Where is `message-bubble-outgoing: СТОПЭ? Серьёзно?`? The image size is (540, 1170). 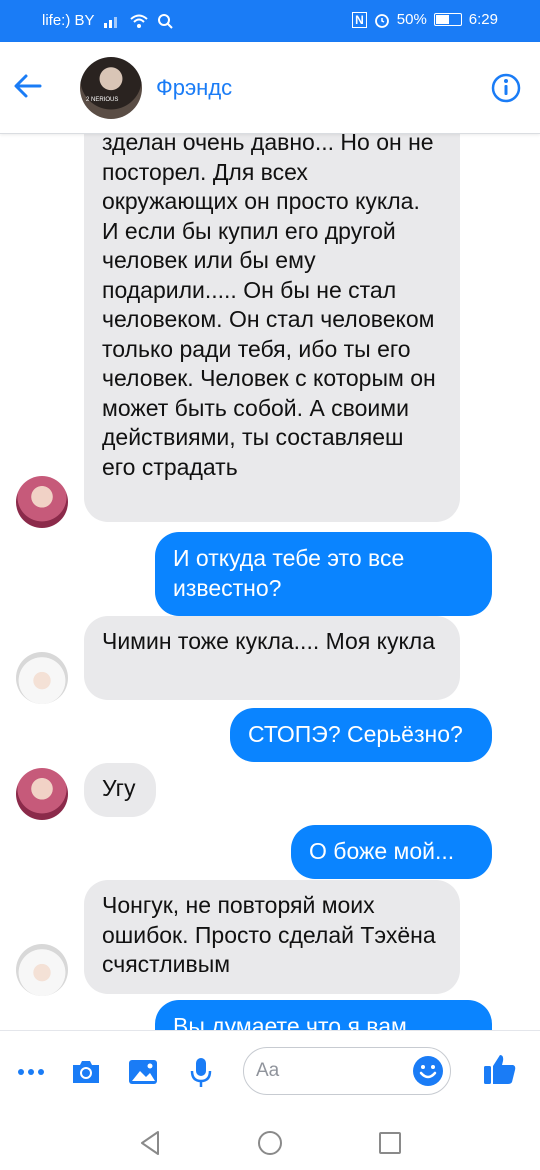 message-bubble-outgoing: СТОПЭ? Серьёзно? is located at coordinates (361, 735).